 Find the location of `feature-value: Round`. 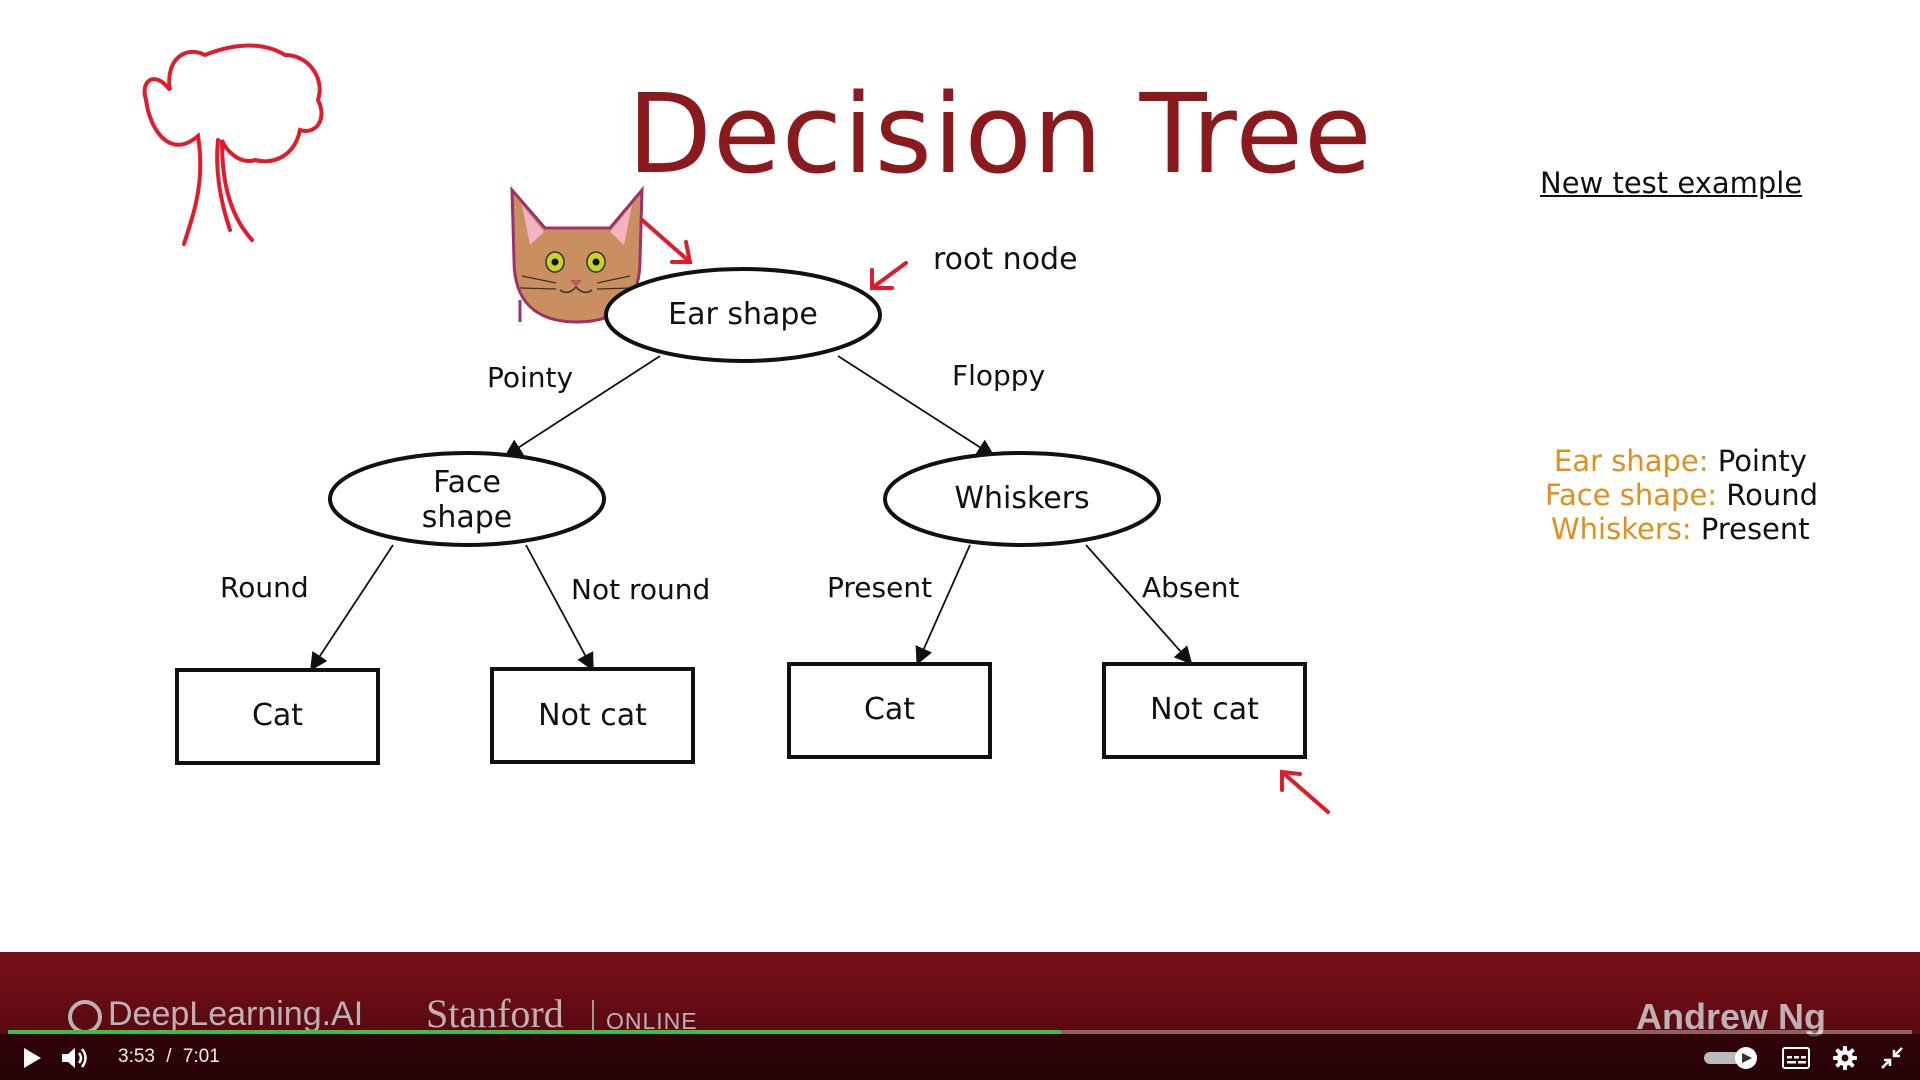

feature-value: Round is located at coordinates (1772, 495).